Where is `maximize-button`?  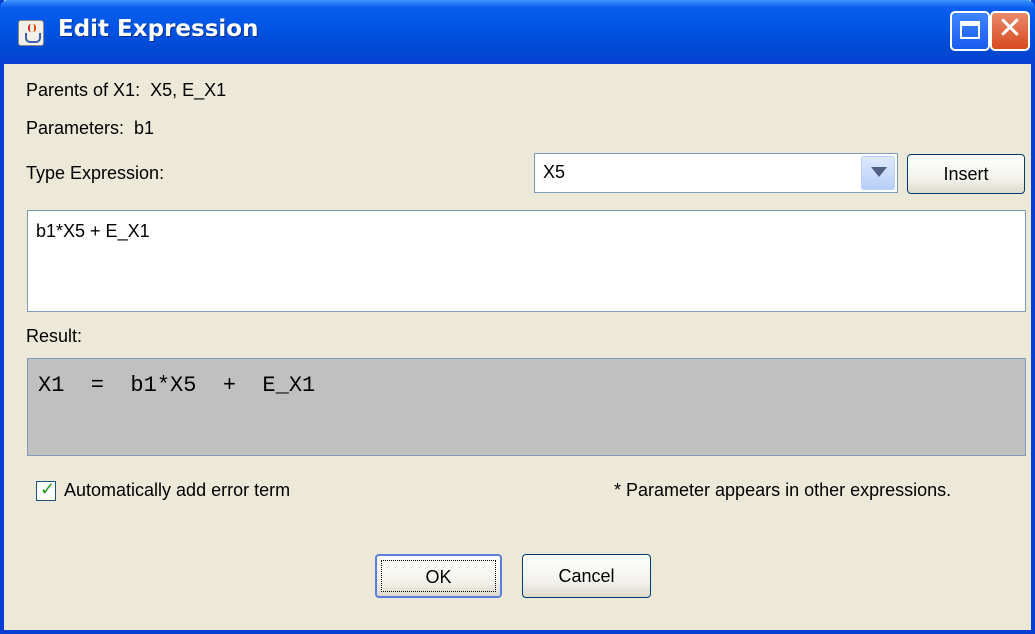 maximize-button is located at coordinates (970, 31).